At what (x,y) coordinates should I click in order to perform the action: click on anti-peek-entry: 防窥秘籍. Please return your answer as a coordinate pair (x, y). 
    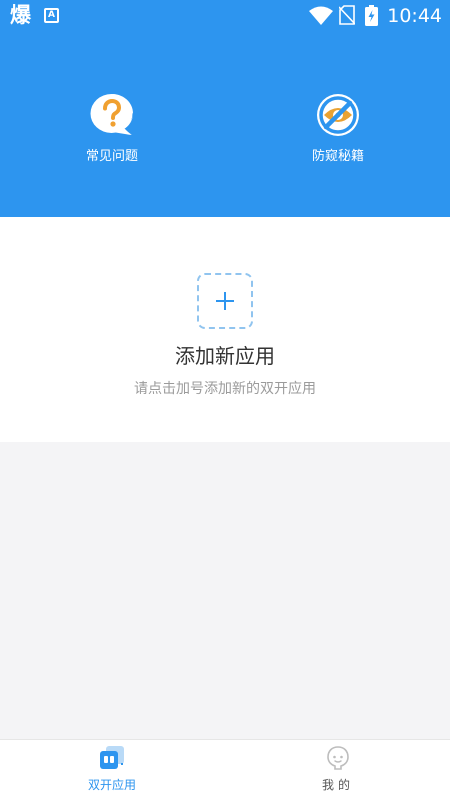
    Looking at the image, I should click on (338, 129).